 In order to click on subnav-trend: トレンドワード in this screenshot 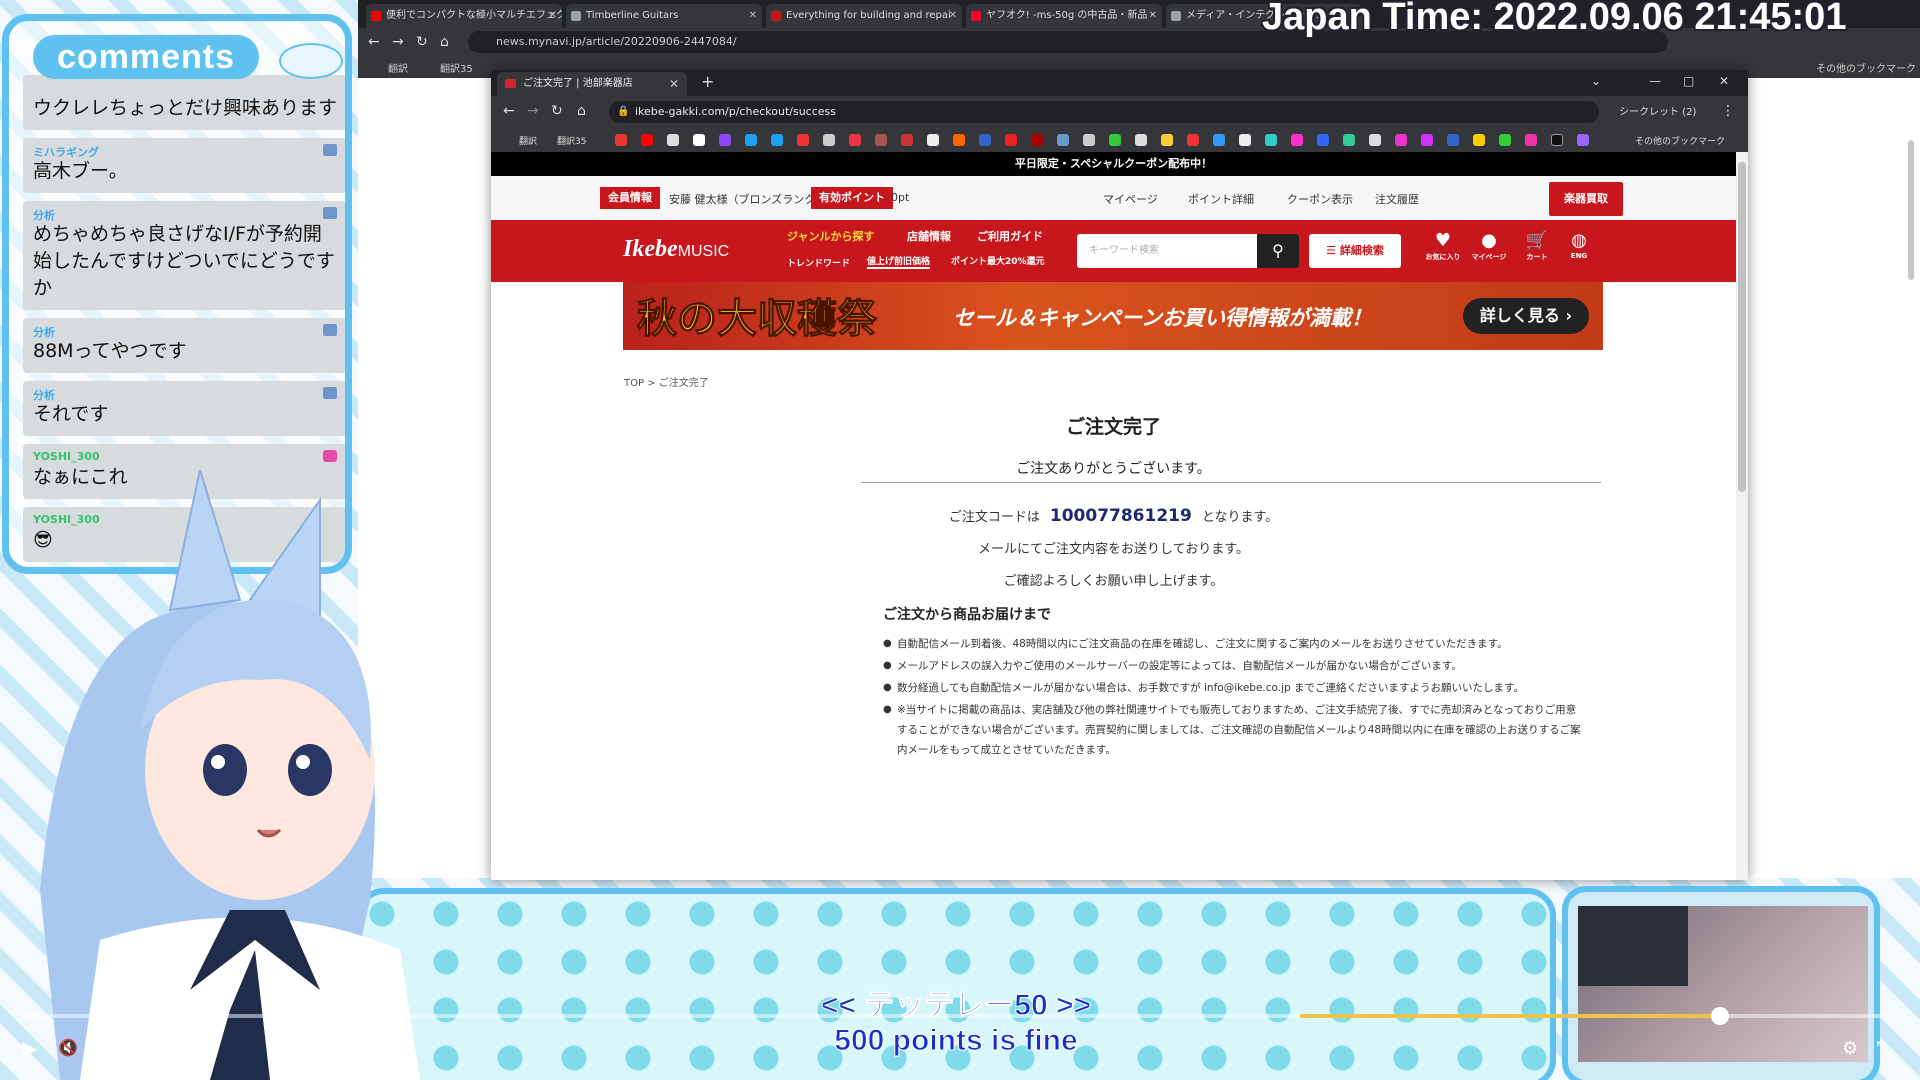, I will do `click(818, 262)`.